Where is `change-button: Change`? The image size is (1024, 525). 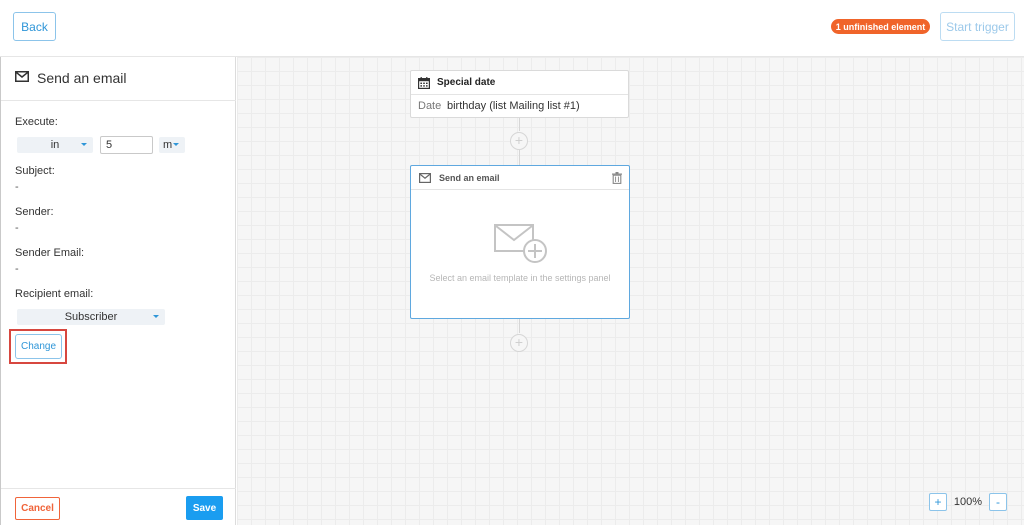
change-button: Change is located at coordinates (38, 346).